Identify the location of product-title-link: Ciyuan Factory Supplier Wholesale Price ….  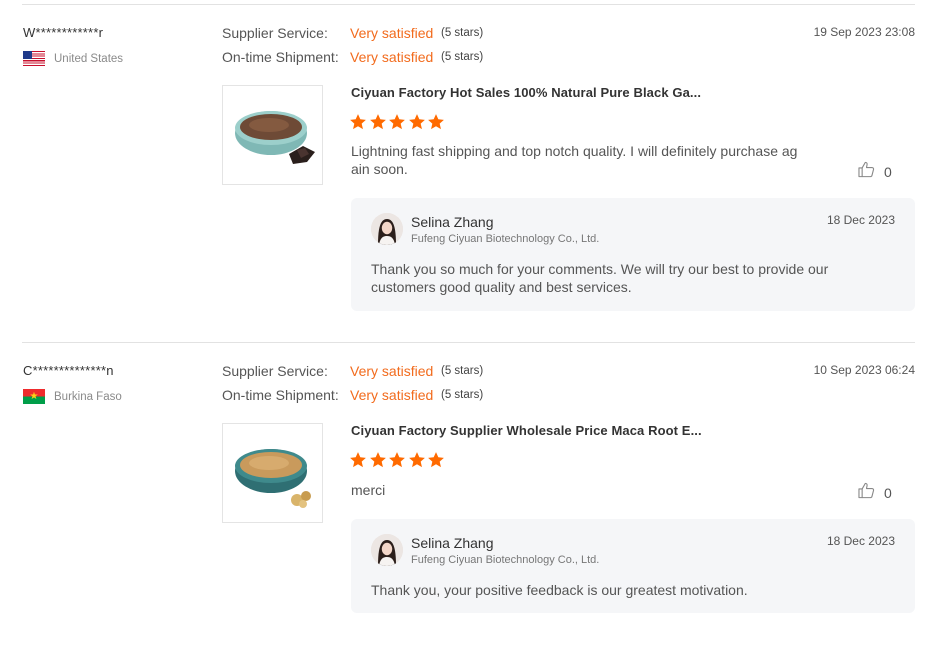
(526, 430).